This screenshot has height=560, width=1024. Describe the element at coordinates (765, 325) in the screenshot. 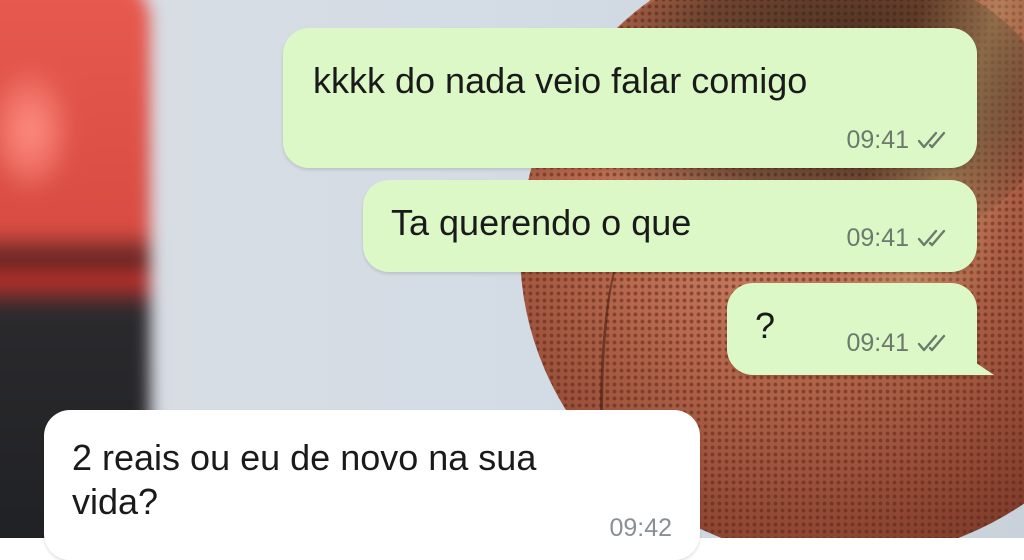

I see `message-text: ?` at that location.